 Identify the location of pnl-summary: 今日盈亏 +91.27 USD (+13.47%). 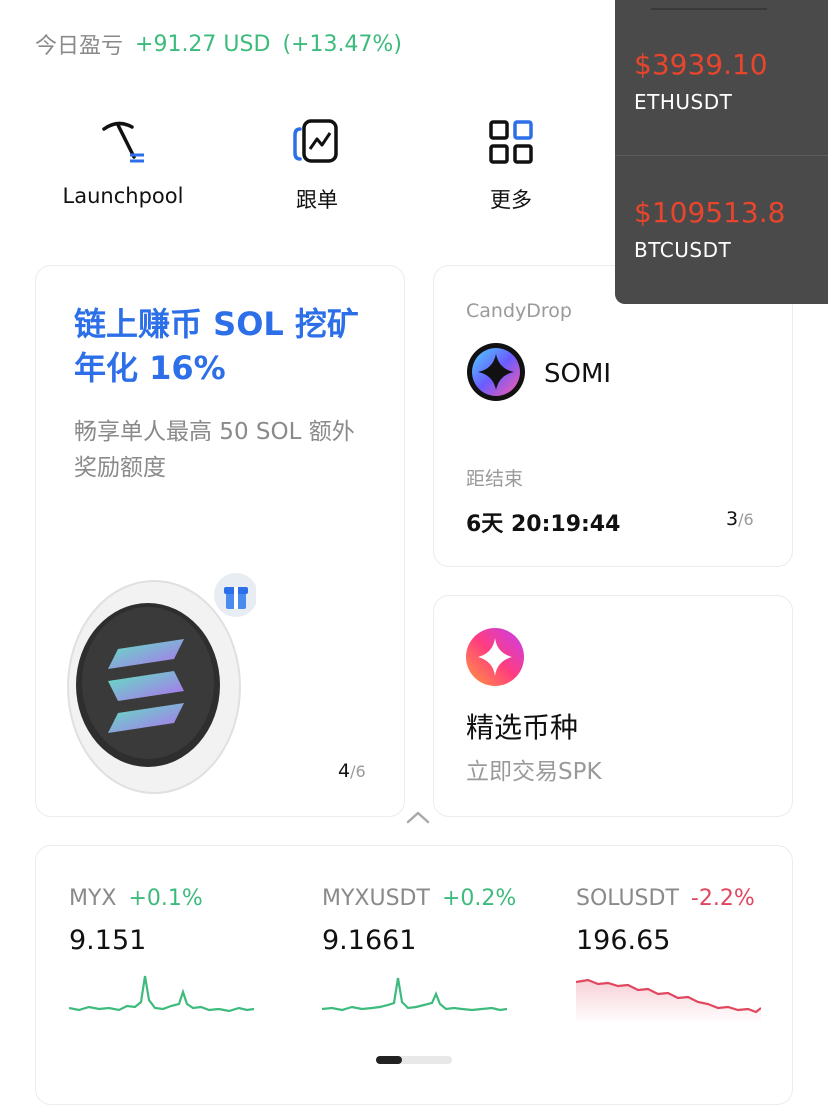
(218, 44).